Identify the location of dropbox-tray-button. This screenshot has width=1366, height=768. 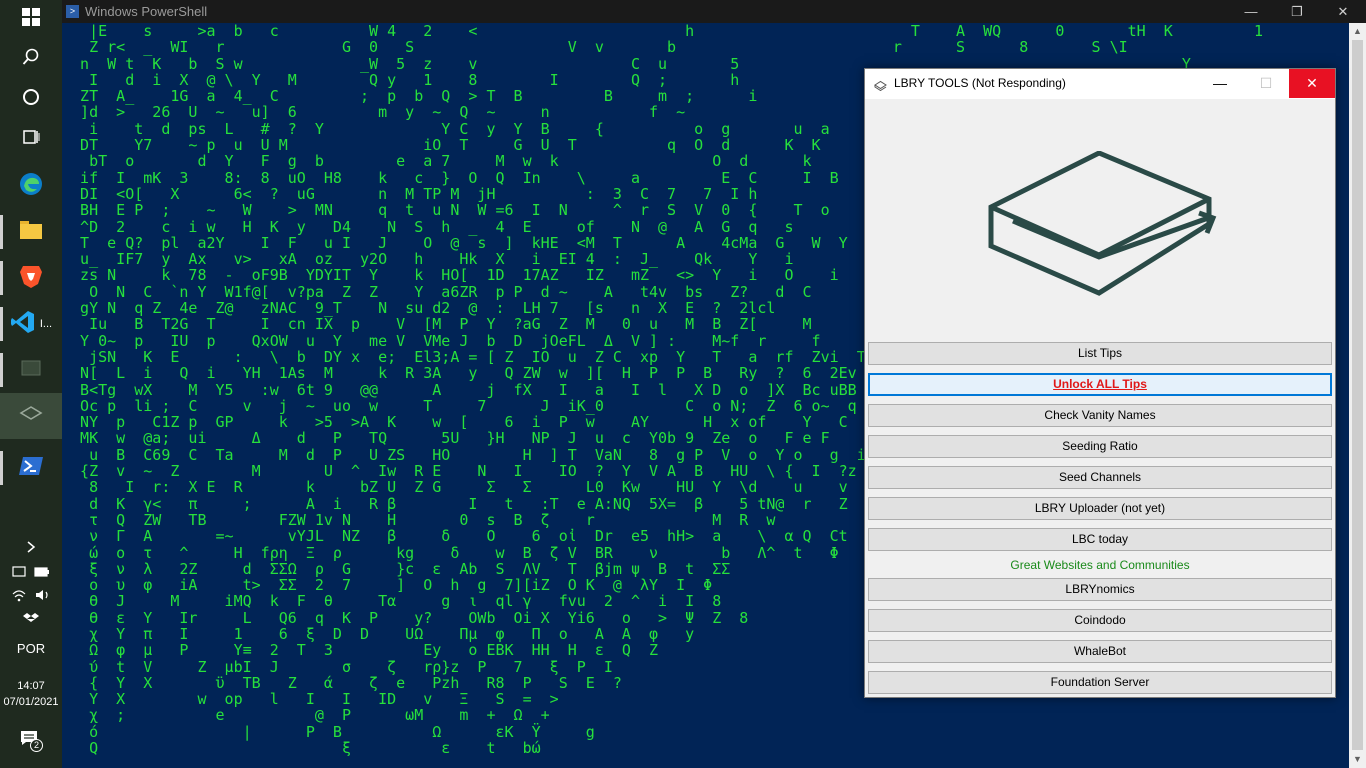
(31, 620).